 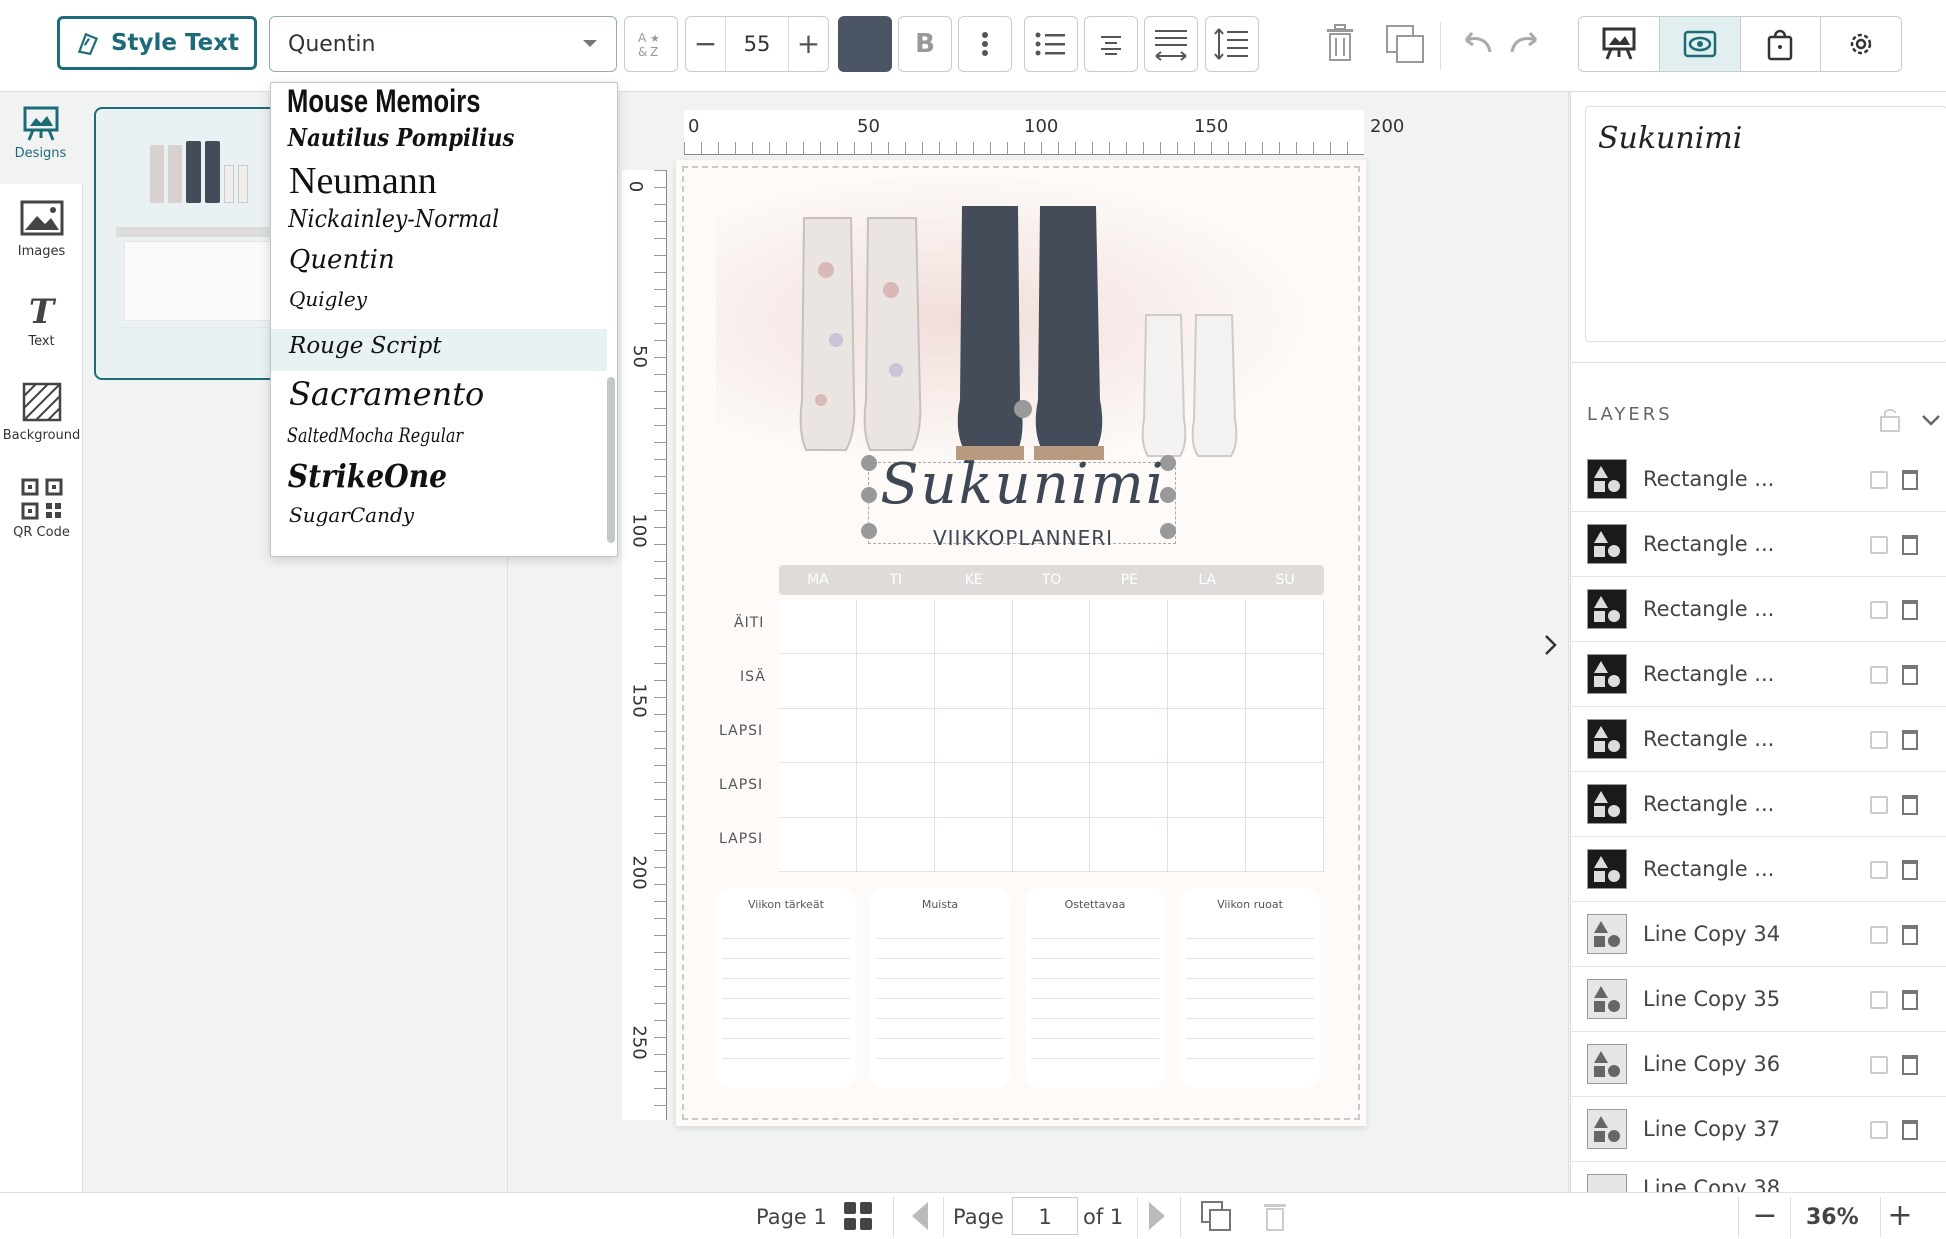 What do you see at coordinates (448, 299) in the screenshot?
I see `font-option-quigley: Quigley` at bounding box center [448, 299].